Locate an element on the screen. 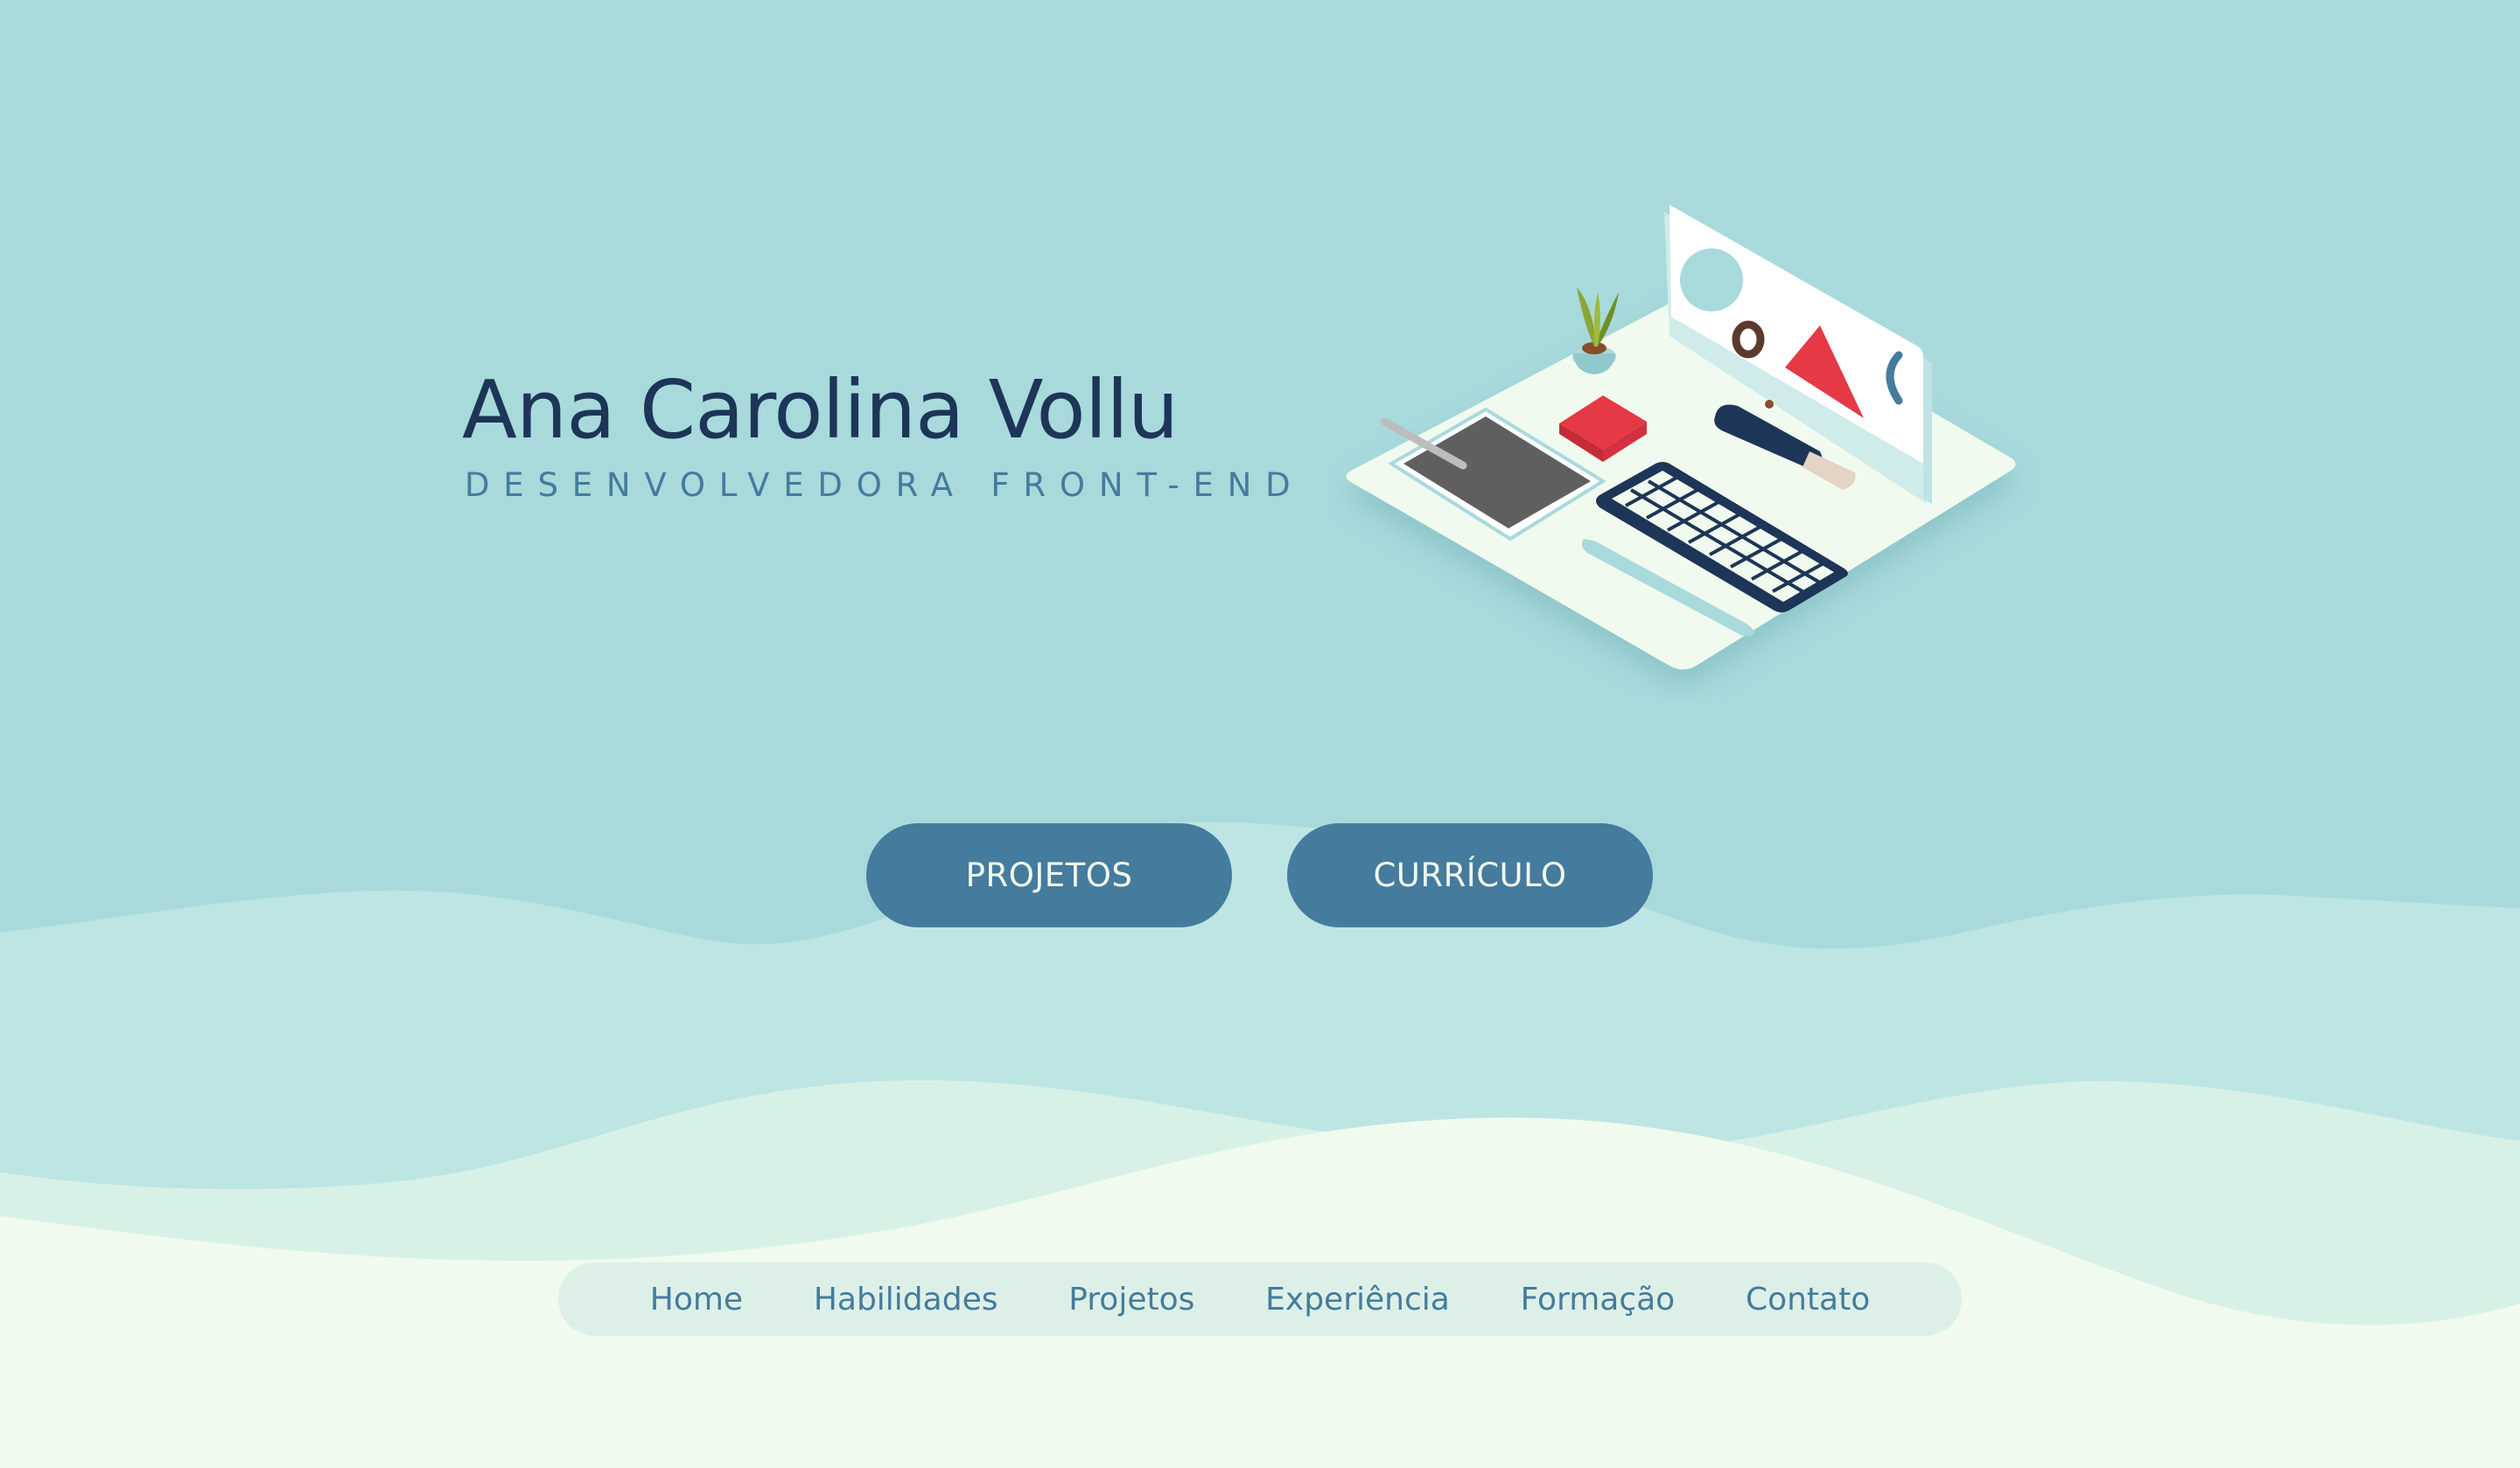  hero-name: Ana Carolina Vollu is located at coordinates (820, 410).